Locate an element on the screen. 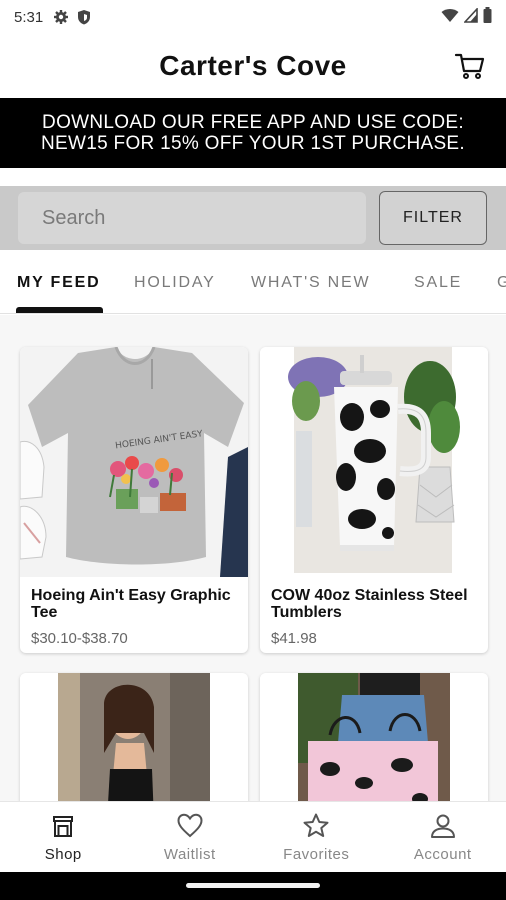 The image size is (506, 900). home-gesture-bar is located at coordinates (253, 885).